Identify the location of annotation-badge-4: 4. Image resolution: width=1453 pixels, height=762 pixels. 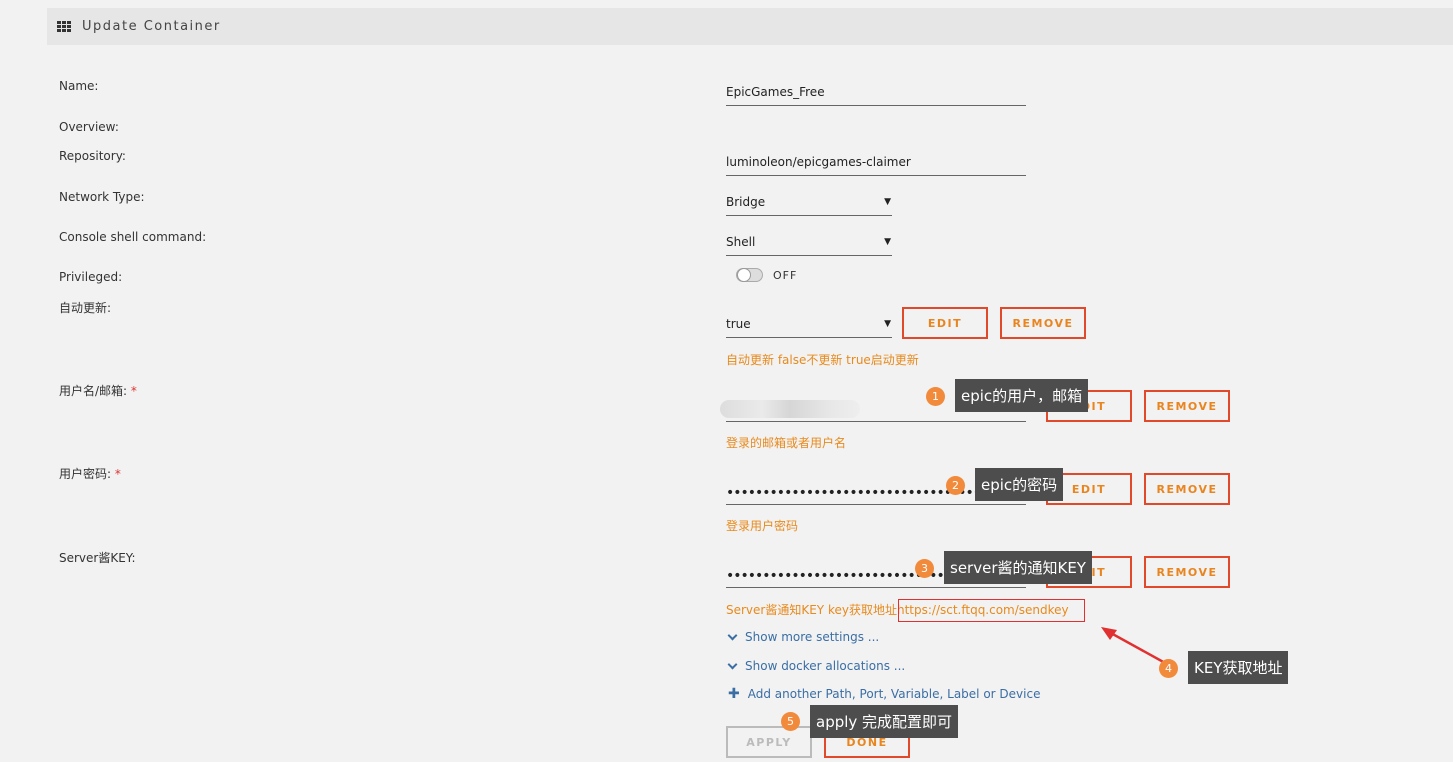
(1168, 668).